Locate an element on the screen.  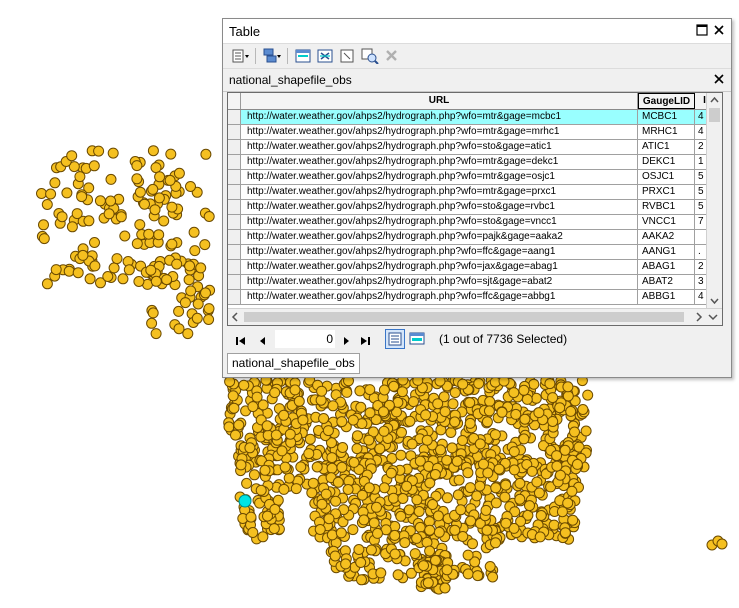
column-header-url: URL is located at coordinates (439, 101).